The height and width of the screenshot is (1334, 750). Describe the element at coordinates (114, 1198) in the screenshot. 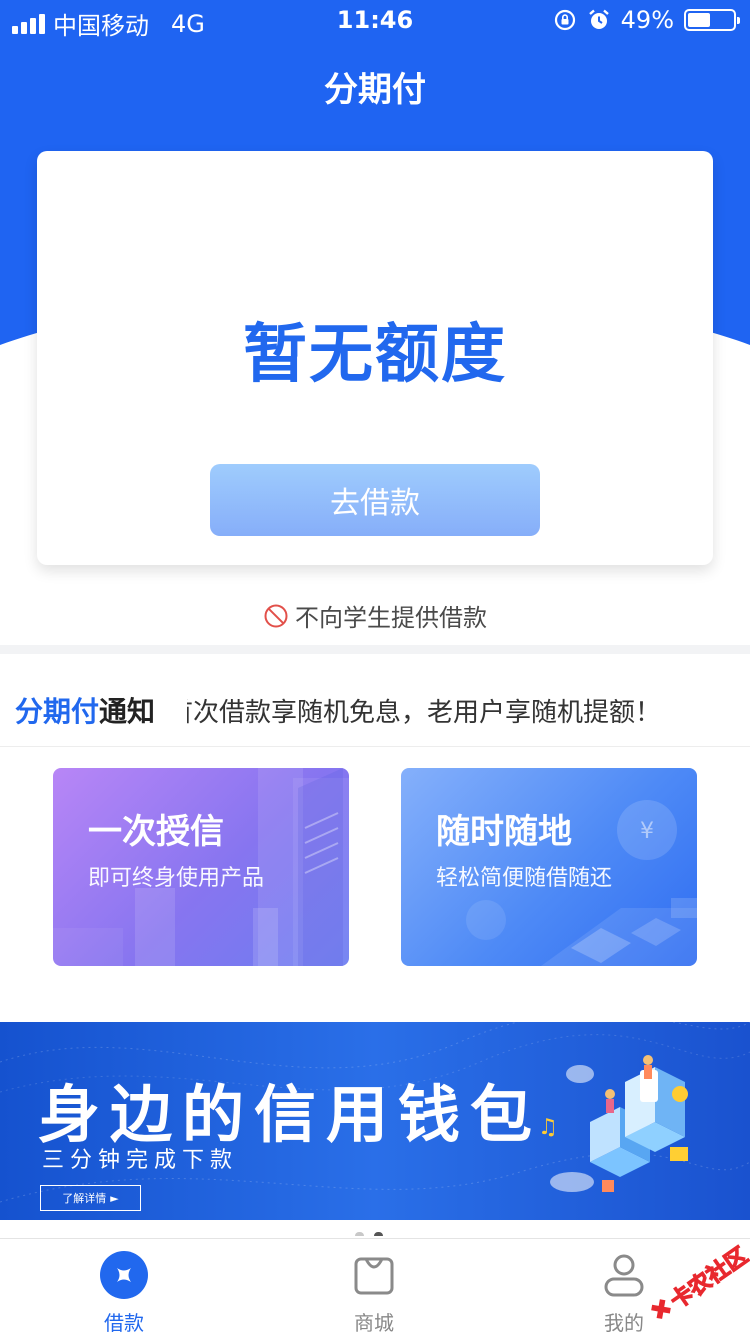

I see `arrow-right-icon: ►` at that location.